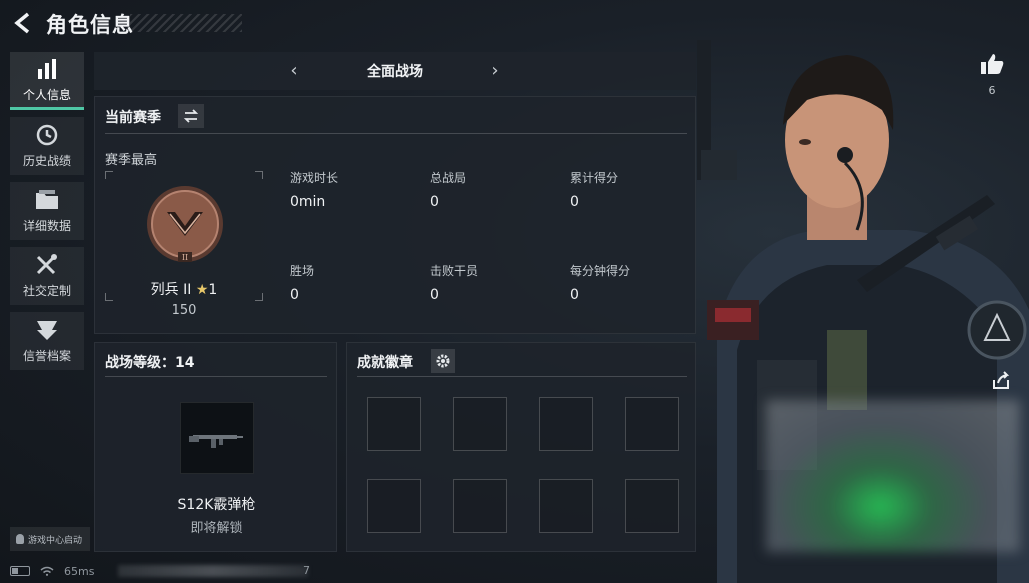 This screenshot has height=583, width=1029. Describe the element at coordinates (47, 199) in the screenshot. I see `folder-icon` at that location.